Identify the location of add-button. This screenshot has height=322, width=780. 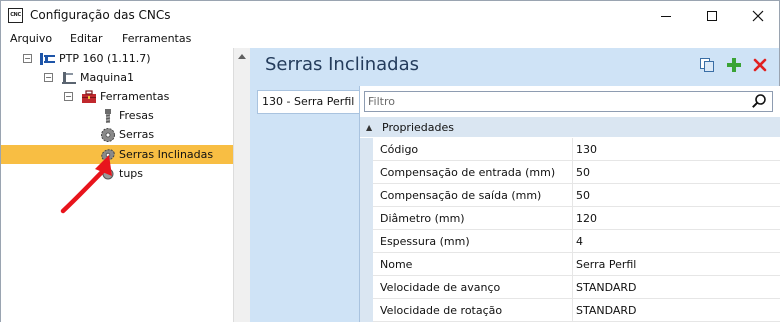
(734, 65).